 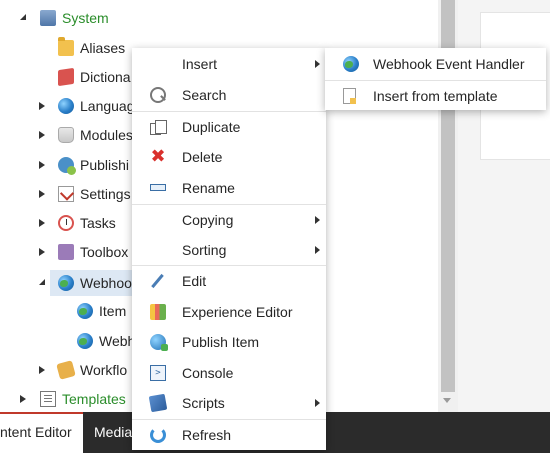 I want to click on tree-node-label: Templates, so click(x=94, y=399).